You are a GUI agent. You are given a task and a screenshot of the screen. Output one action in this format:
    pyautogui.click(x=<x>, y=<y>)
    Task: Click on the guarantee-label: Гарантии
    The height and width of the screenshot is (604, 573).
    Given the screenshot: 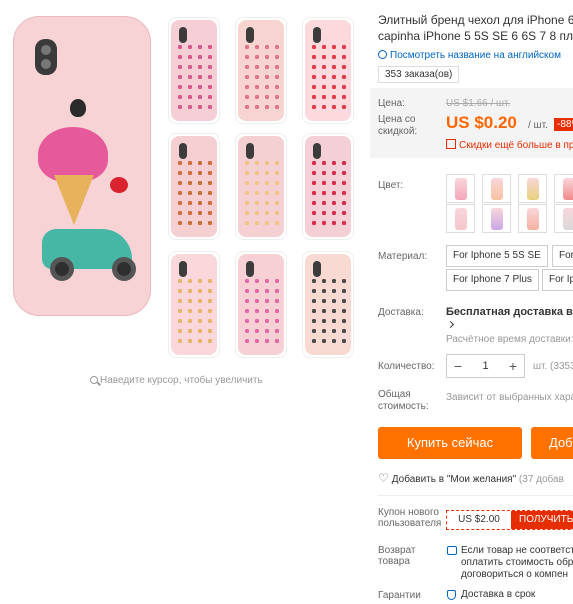 What is the action you would take?
    pyautogui.click(x=399, y=595)
    